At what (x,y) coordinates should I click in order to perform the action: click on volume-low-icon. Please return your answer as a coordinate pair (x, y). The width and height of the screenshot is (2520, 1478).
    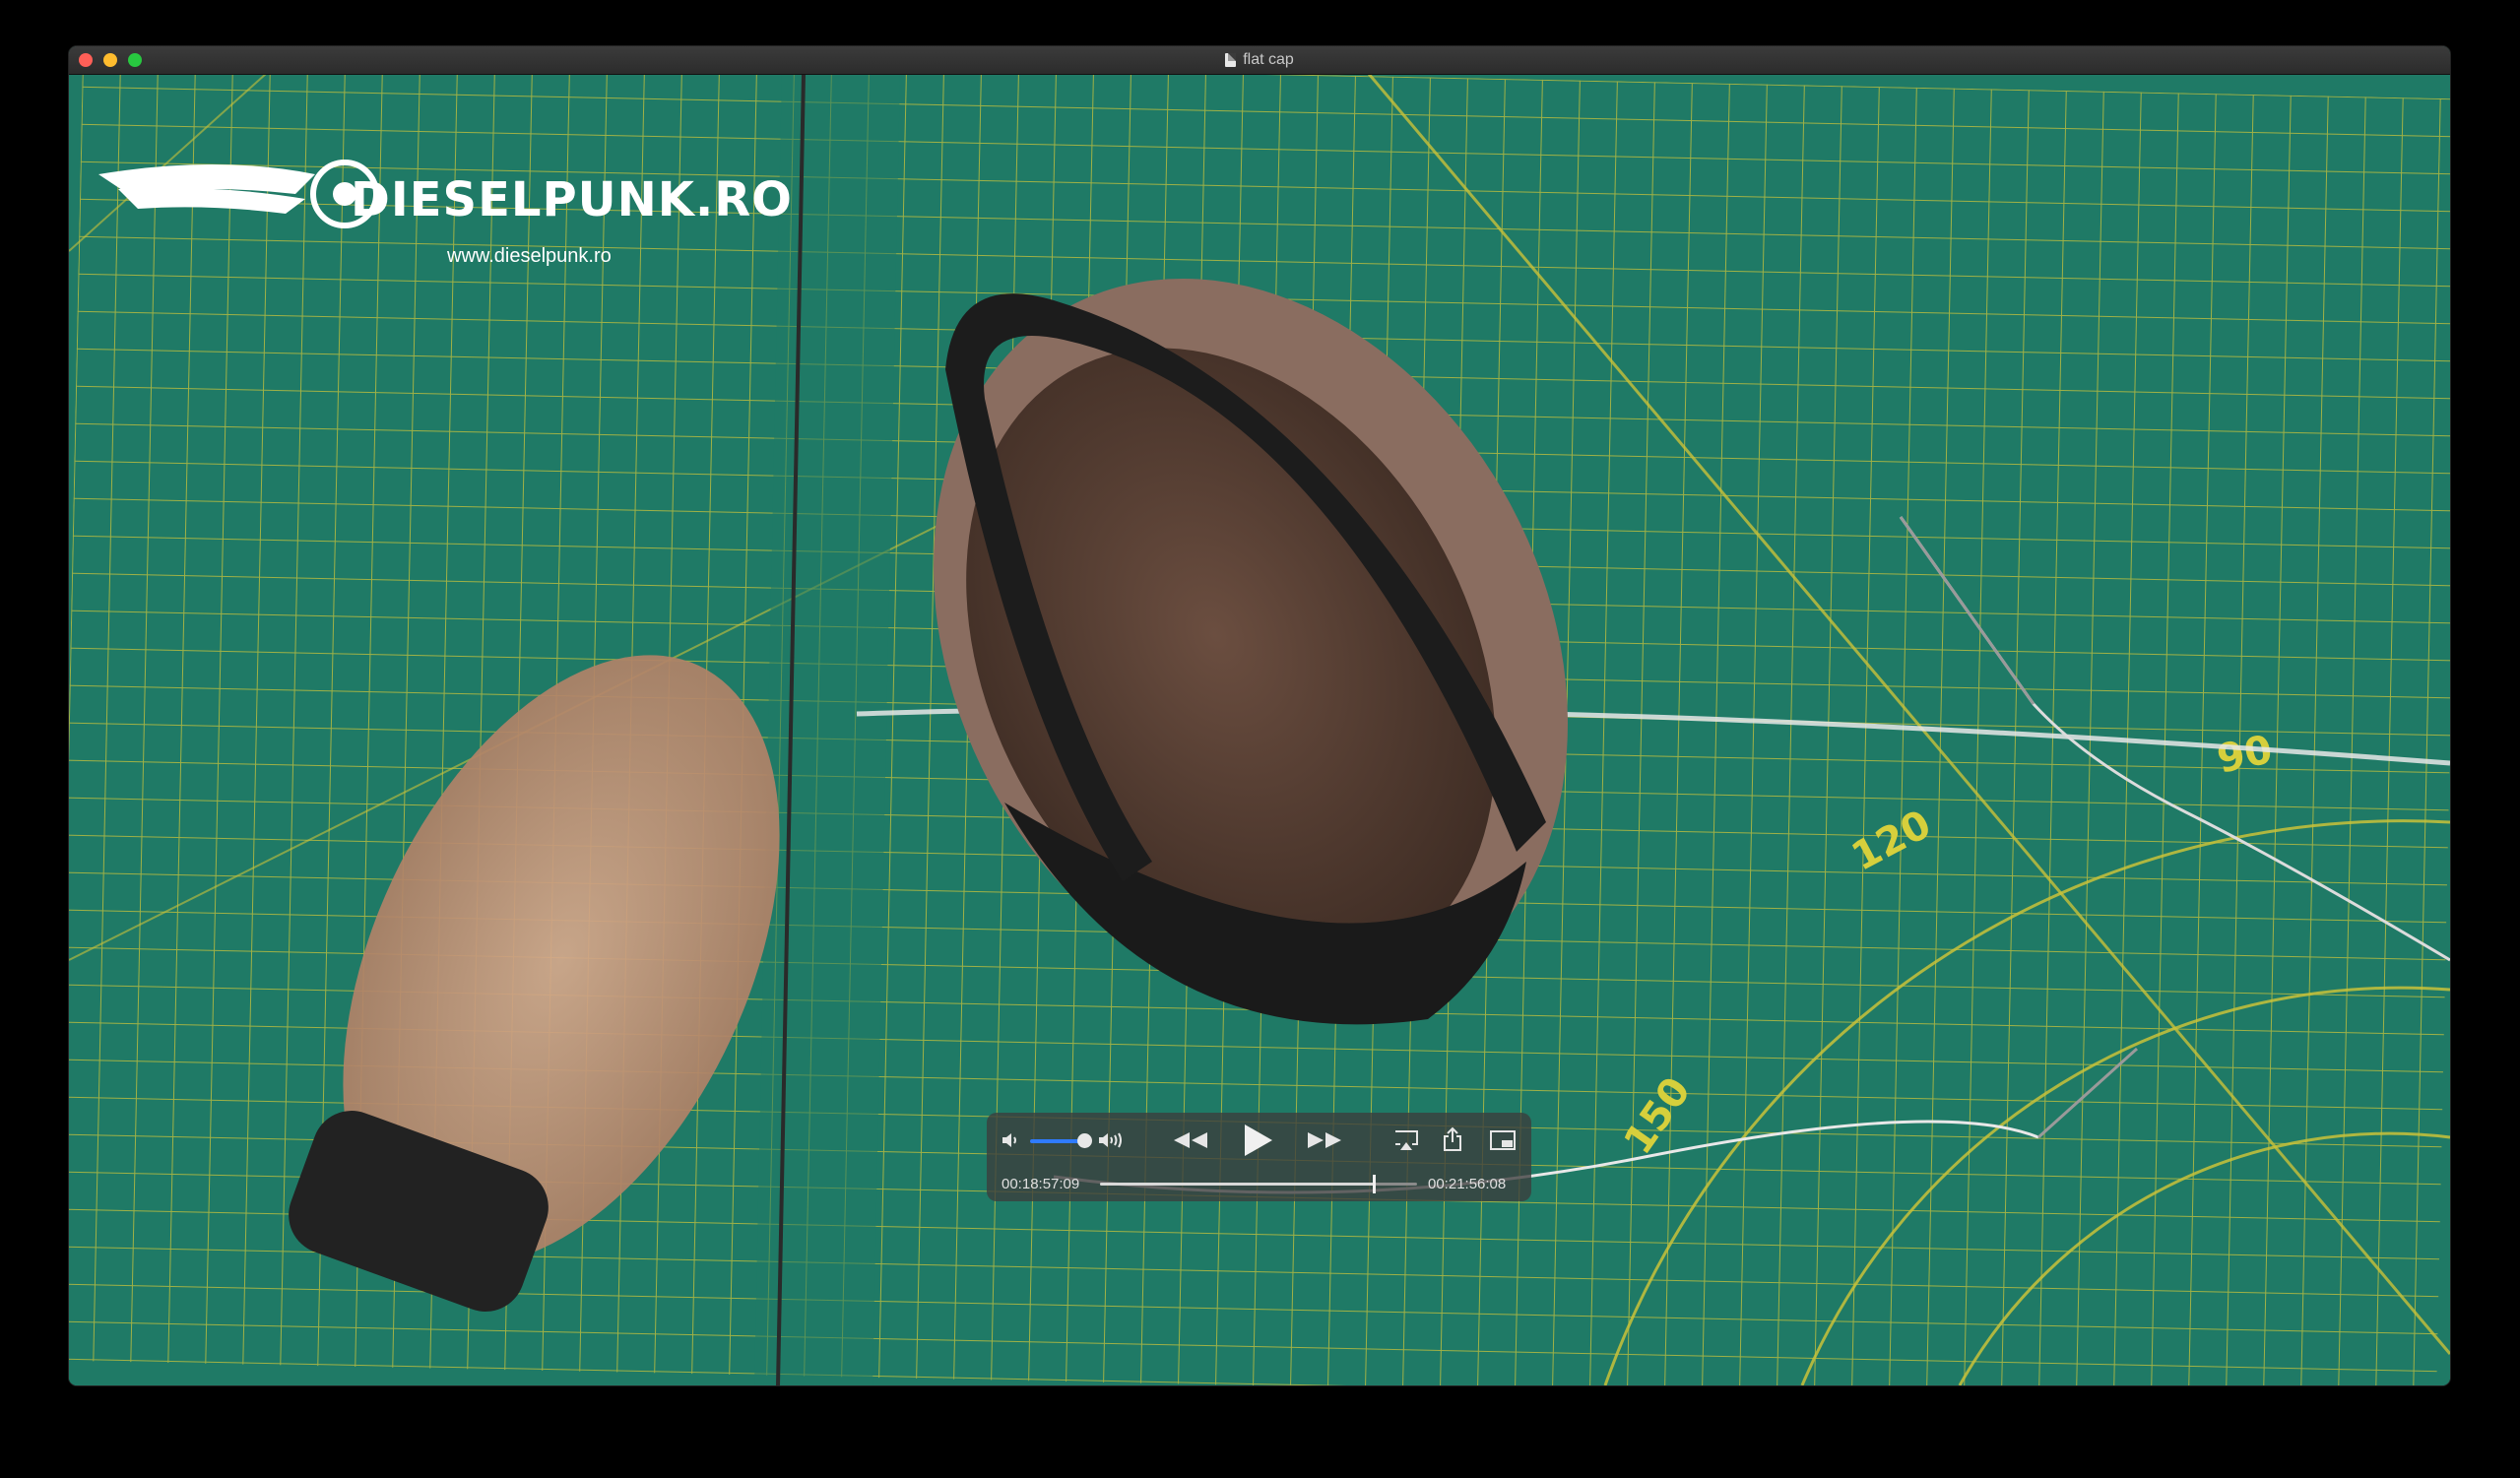
    Looking at the image, I should click on (1011, 1140).